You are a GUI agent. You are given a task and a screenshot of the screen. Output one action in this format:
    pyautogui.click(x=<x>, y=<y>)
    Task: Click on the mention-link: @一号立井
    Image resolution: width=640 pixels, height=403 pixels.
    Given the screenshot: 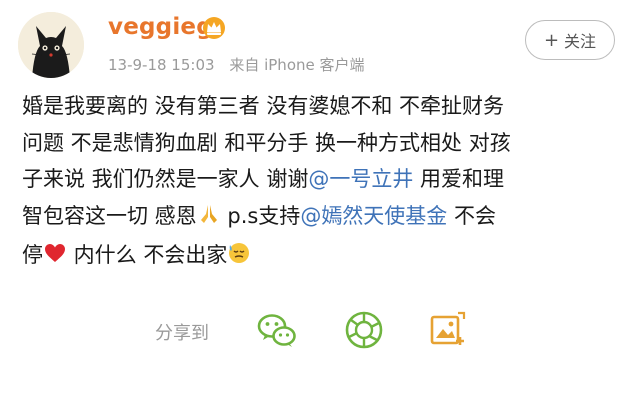 What is the action you would take?
    pyautogui.click(x=360, y=179)
    